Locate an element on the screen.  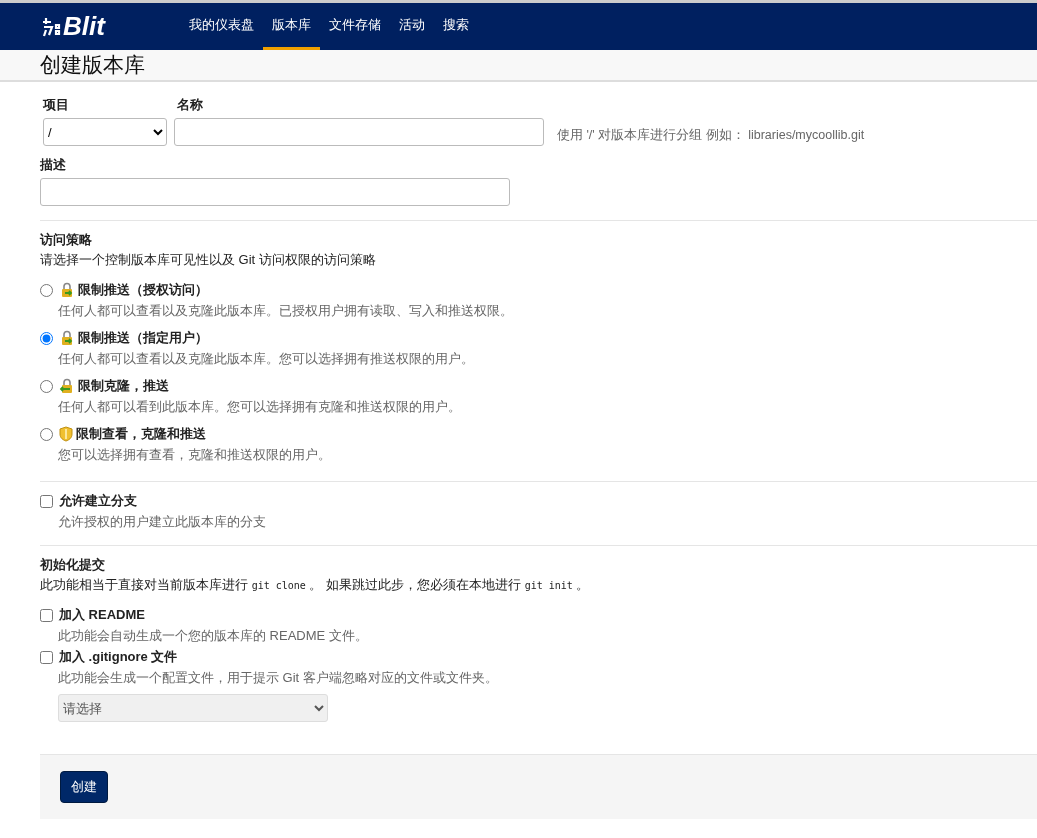
gitignore-select: 请选择 is located at coordinates (193, 708).